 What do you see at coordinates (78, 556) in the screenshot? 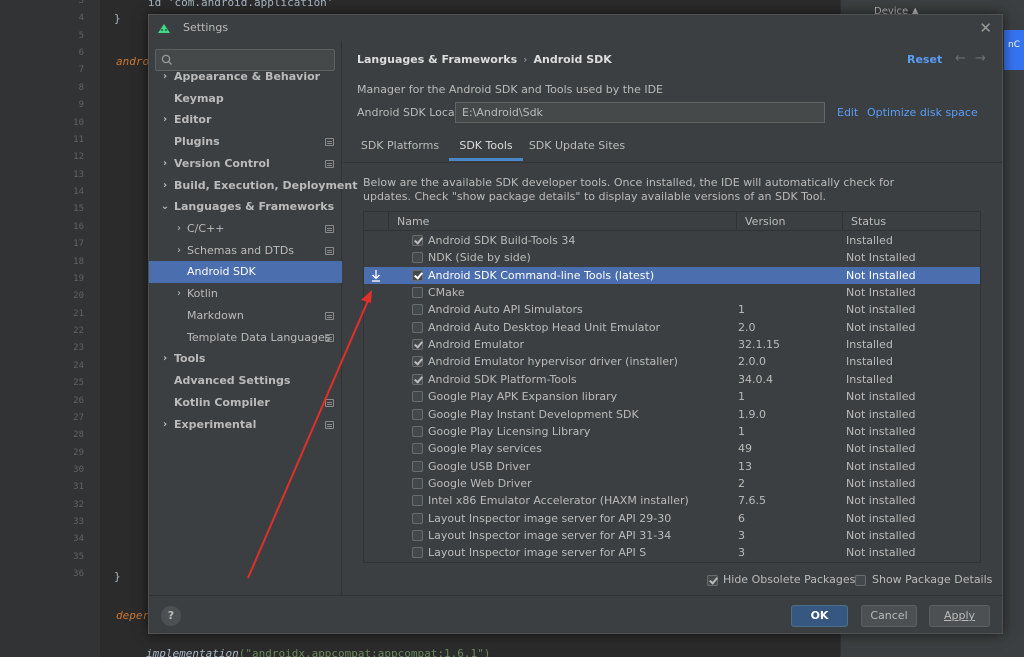
I see `line-number: 35` at bounding box center [78, 556].